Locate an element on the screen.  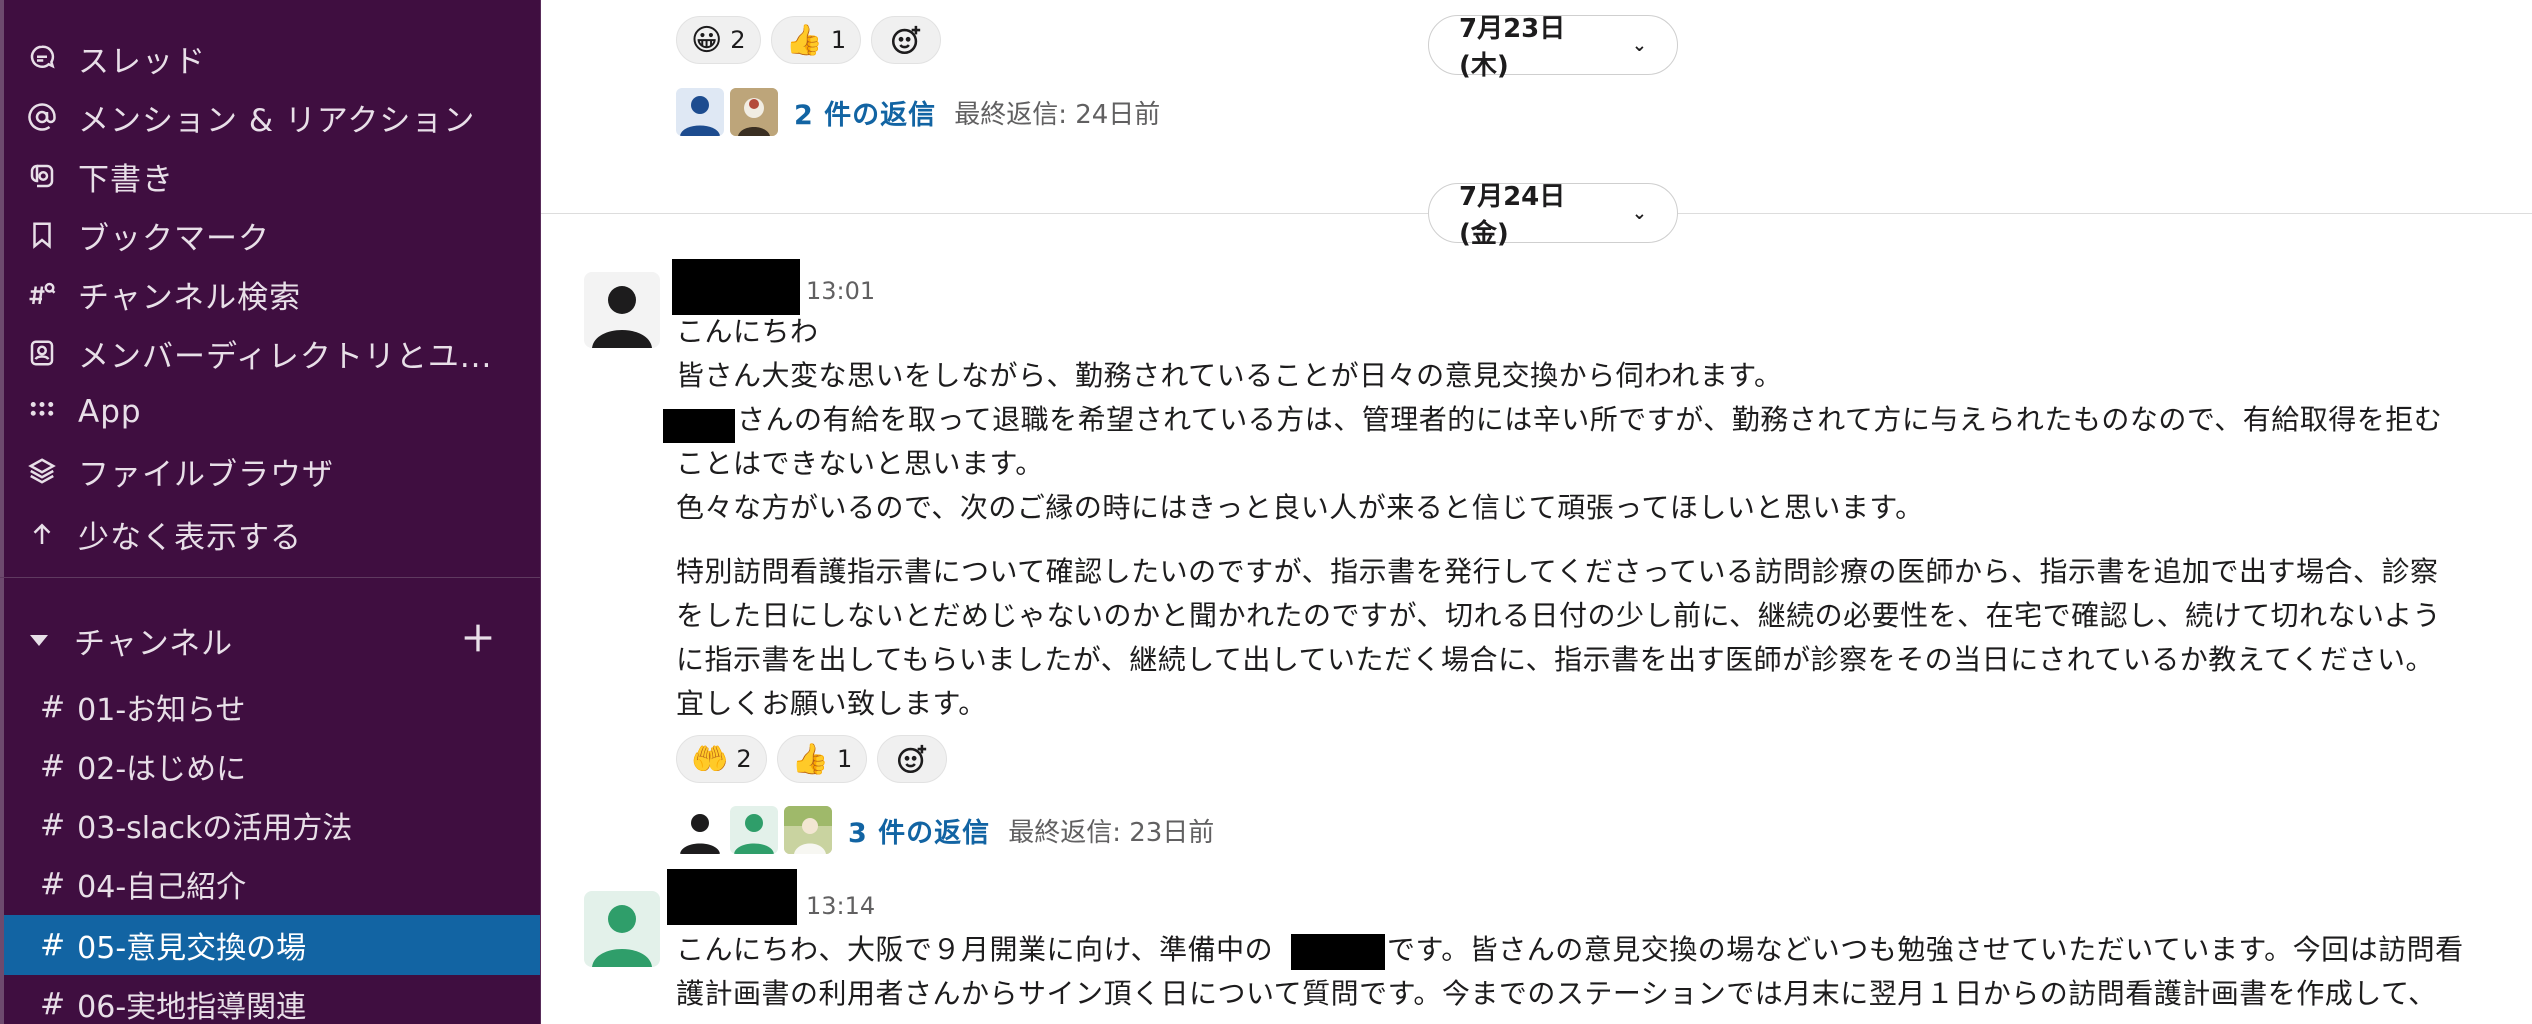
channel-name: 05-意見交換の場 is located at coordinates (192, 948).